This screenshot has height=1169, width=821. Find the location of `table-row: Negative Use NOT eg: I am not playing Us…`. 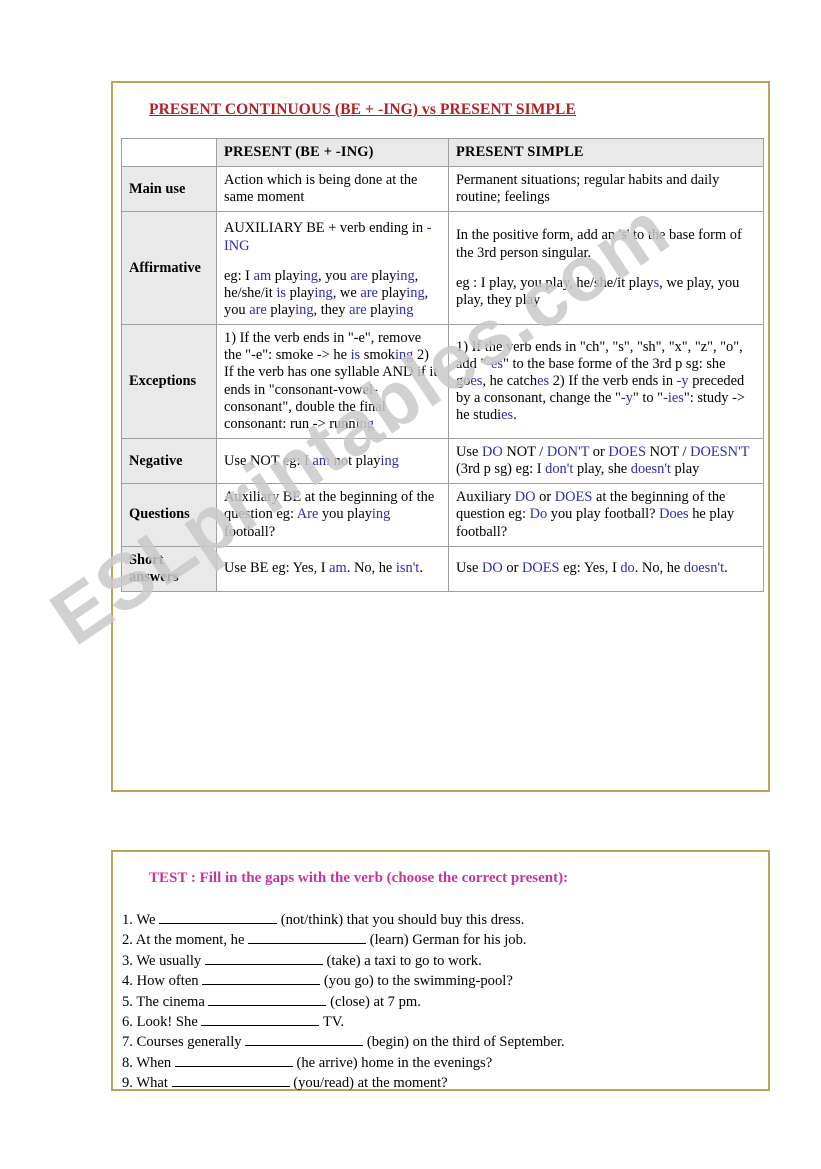

table-row: Negative Use NOT eg: I am not playing Us… is located at coordinates (442, 461).